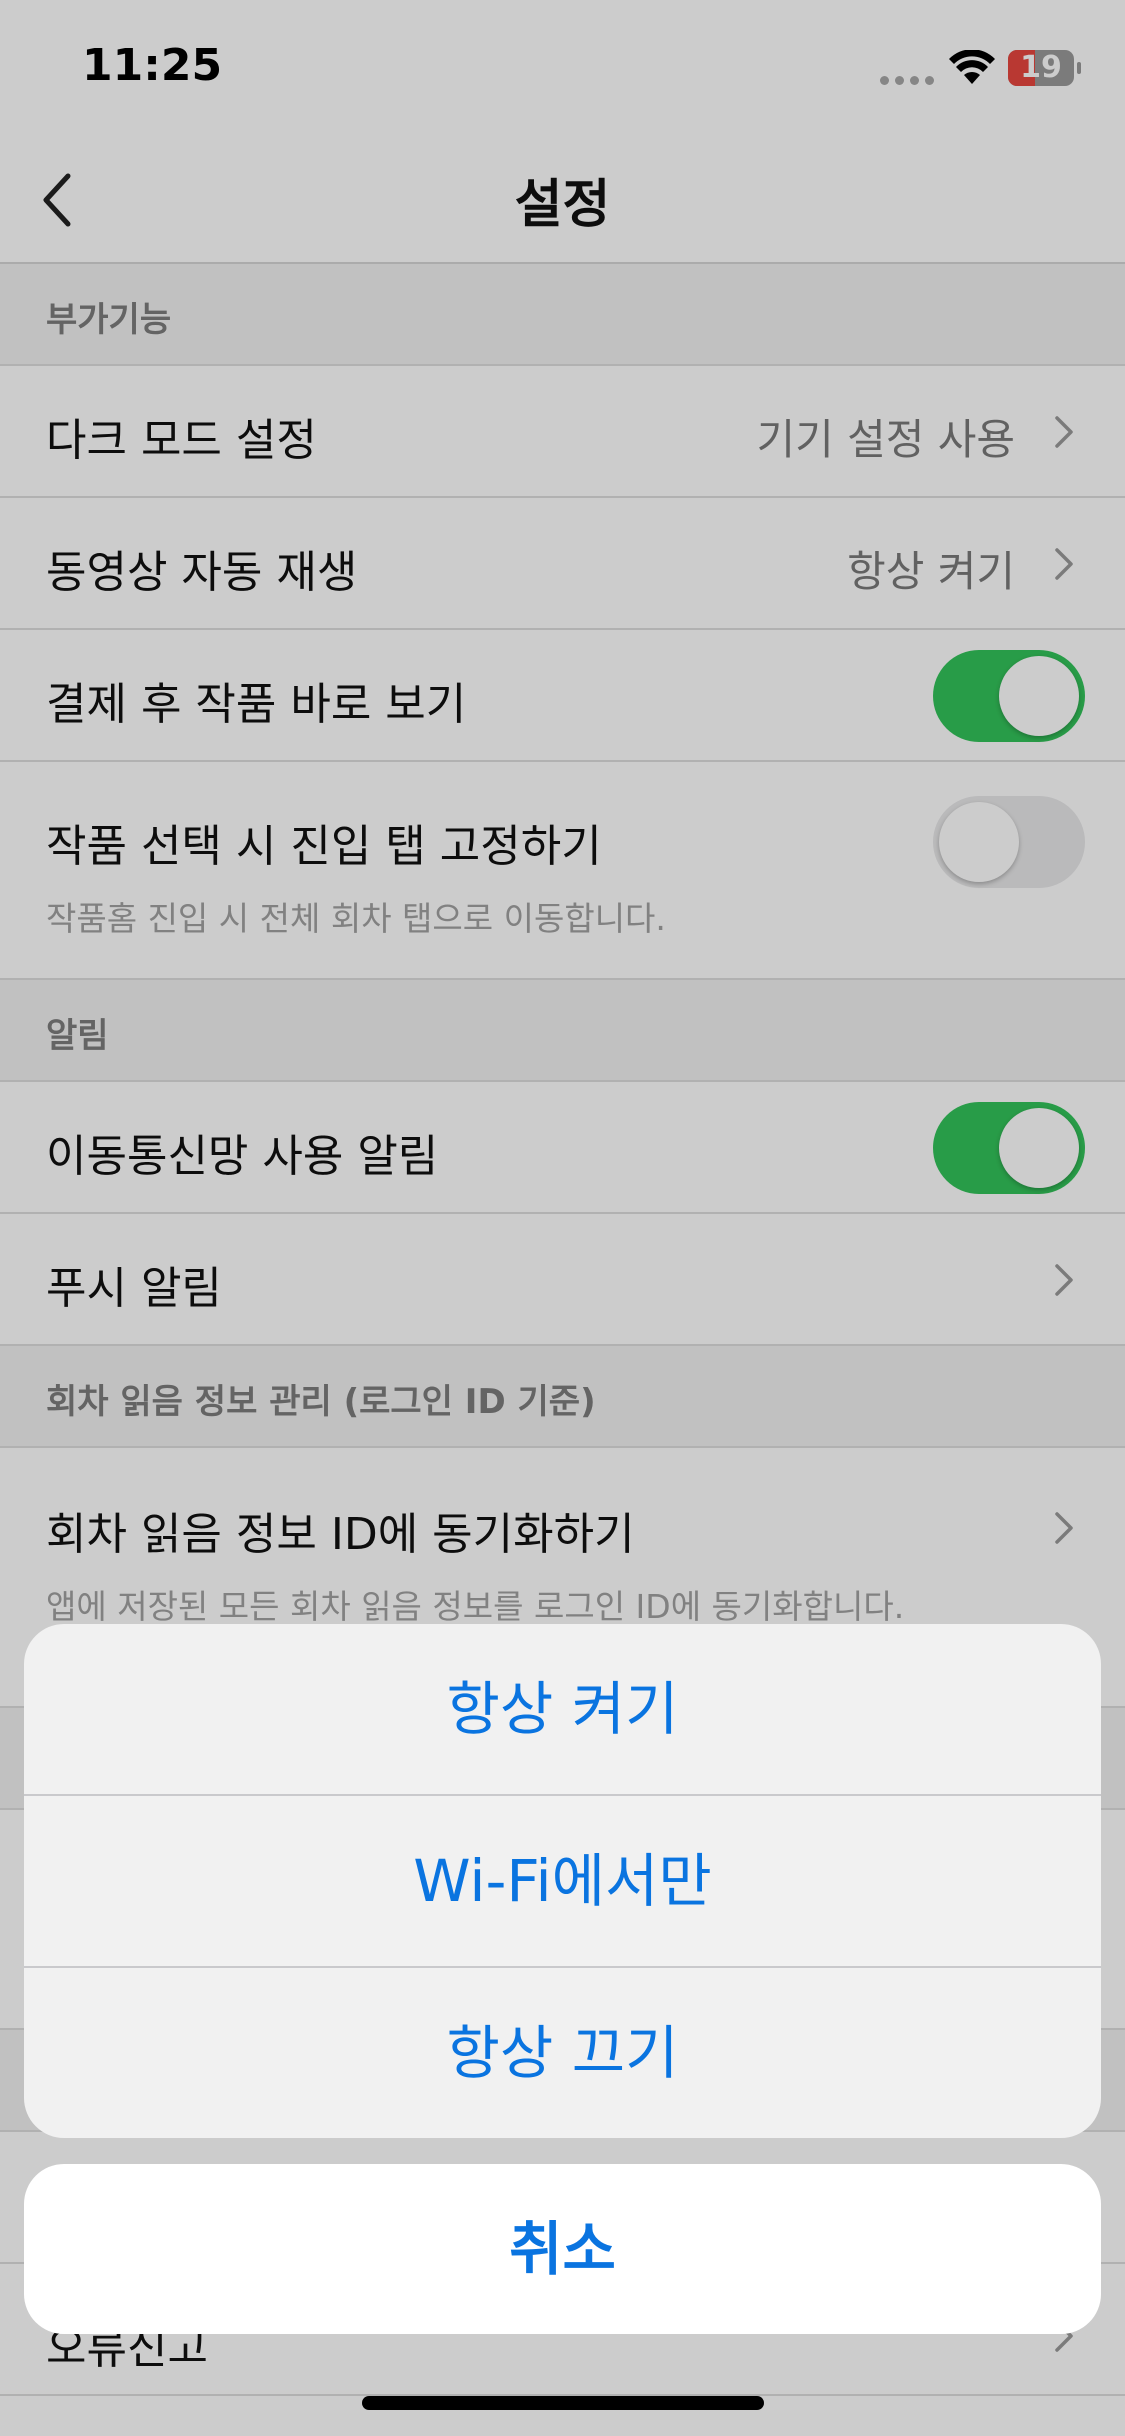 This screenshot has height=2436, width=1125. What do you see at coordinates (562, 2249) in the screenshot?
I see `cancel-button: 취소` at bounding box center [562, 2249].